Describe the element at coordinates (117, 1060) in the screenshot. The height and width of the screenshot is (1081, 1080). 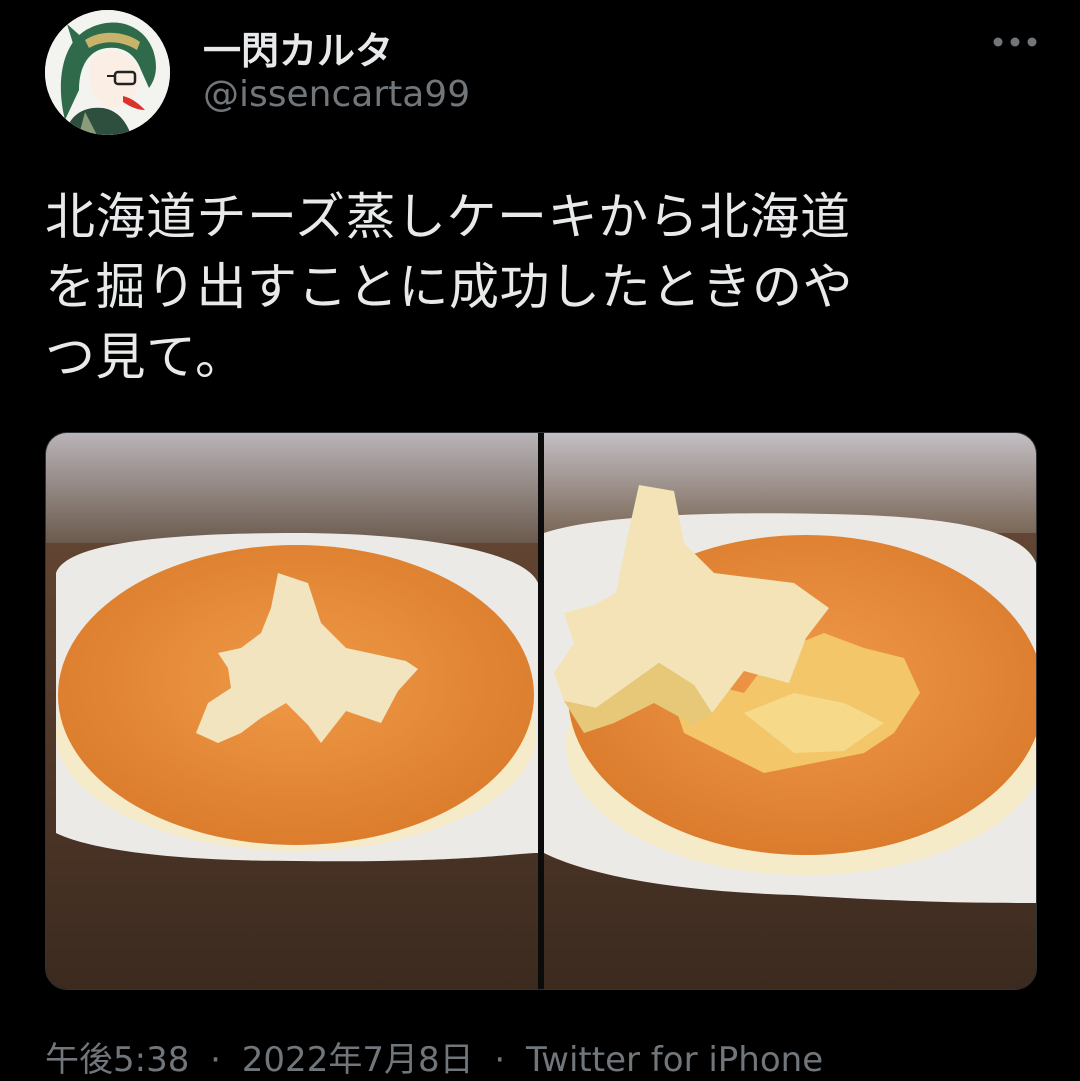
I see `tweet-time: 午後5:38` at that location.